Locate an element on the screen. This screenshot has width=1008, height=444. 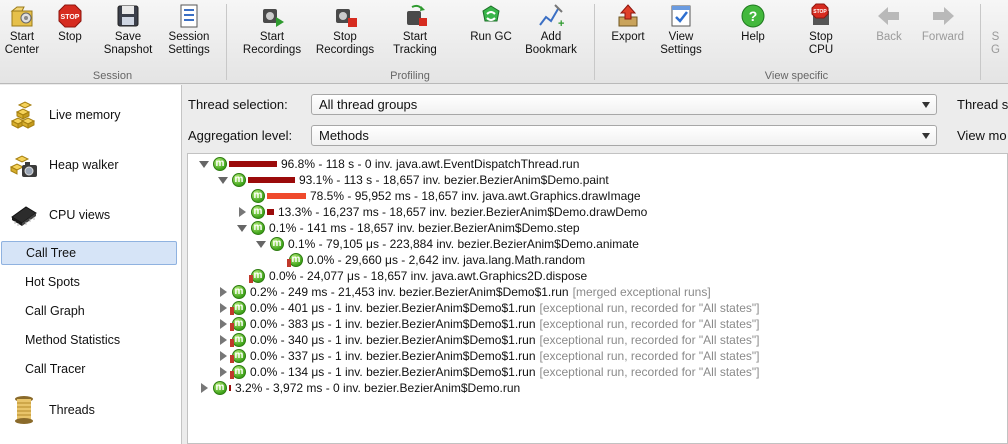
start-tracking-button: Start Tracking is located at coordinates (415, 32).